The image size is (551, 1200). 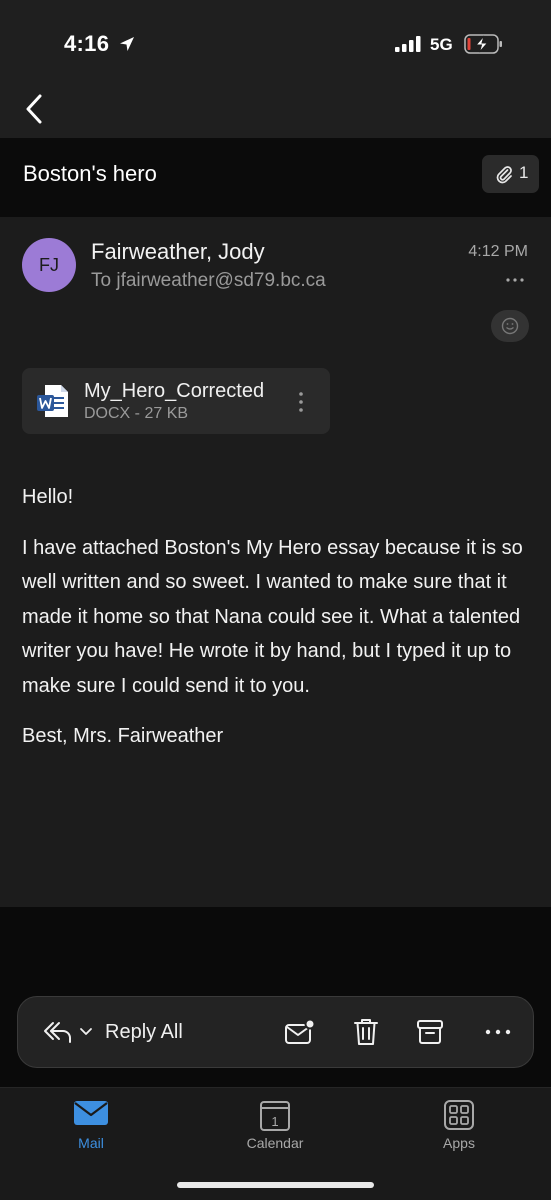 What do you see at coordinates (301, 402) in the screenshot?
I see `attachment-menu-icon` at bounding box center [301, 402].